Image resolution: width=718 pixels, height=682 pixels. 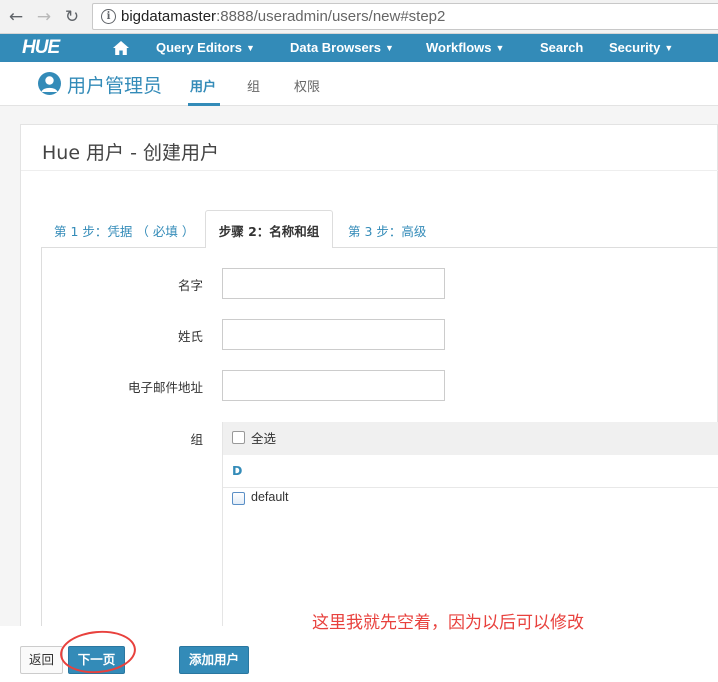 I want to click on url-path: :8888/useradmin/users/new#step2, so click(x=331, y=16).